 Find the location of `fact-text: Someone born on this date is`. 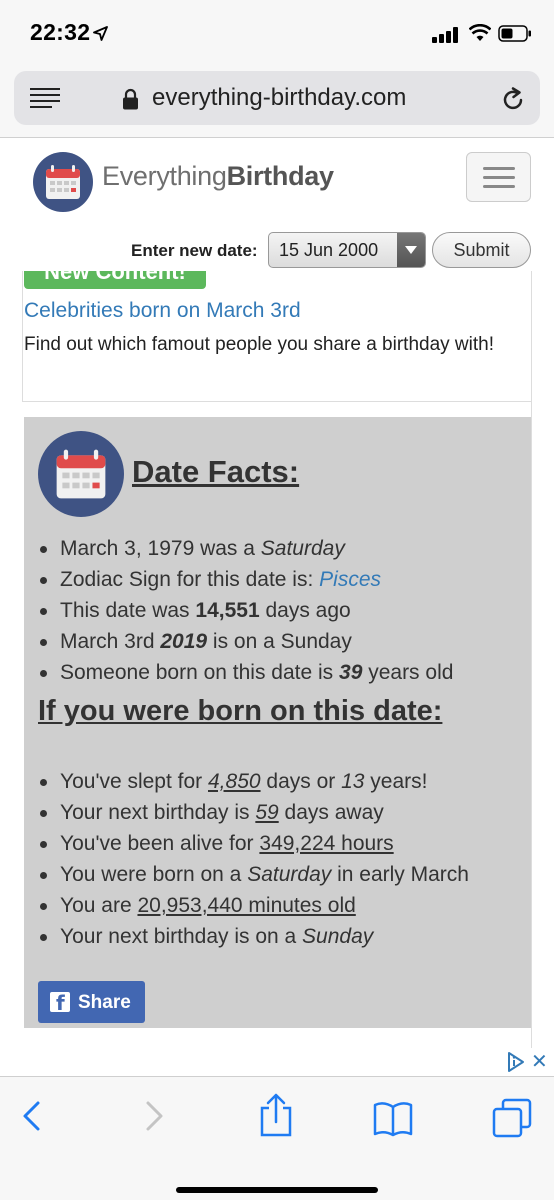

fact-text: Someone born on this date is is located at coordinates (200, 672).